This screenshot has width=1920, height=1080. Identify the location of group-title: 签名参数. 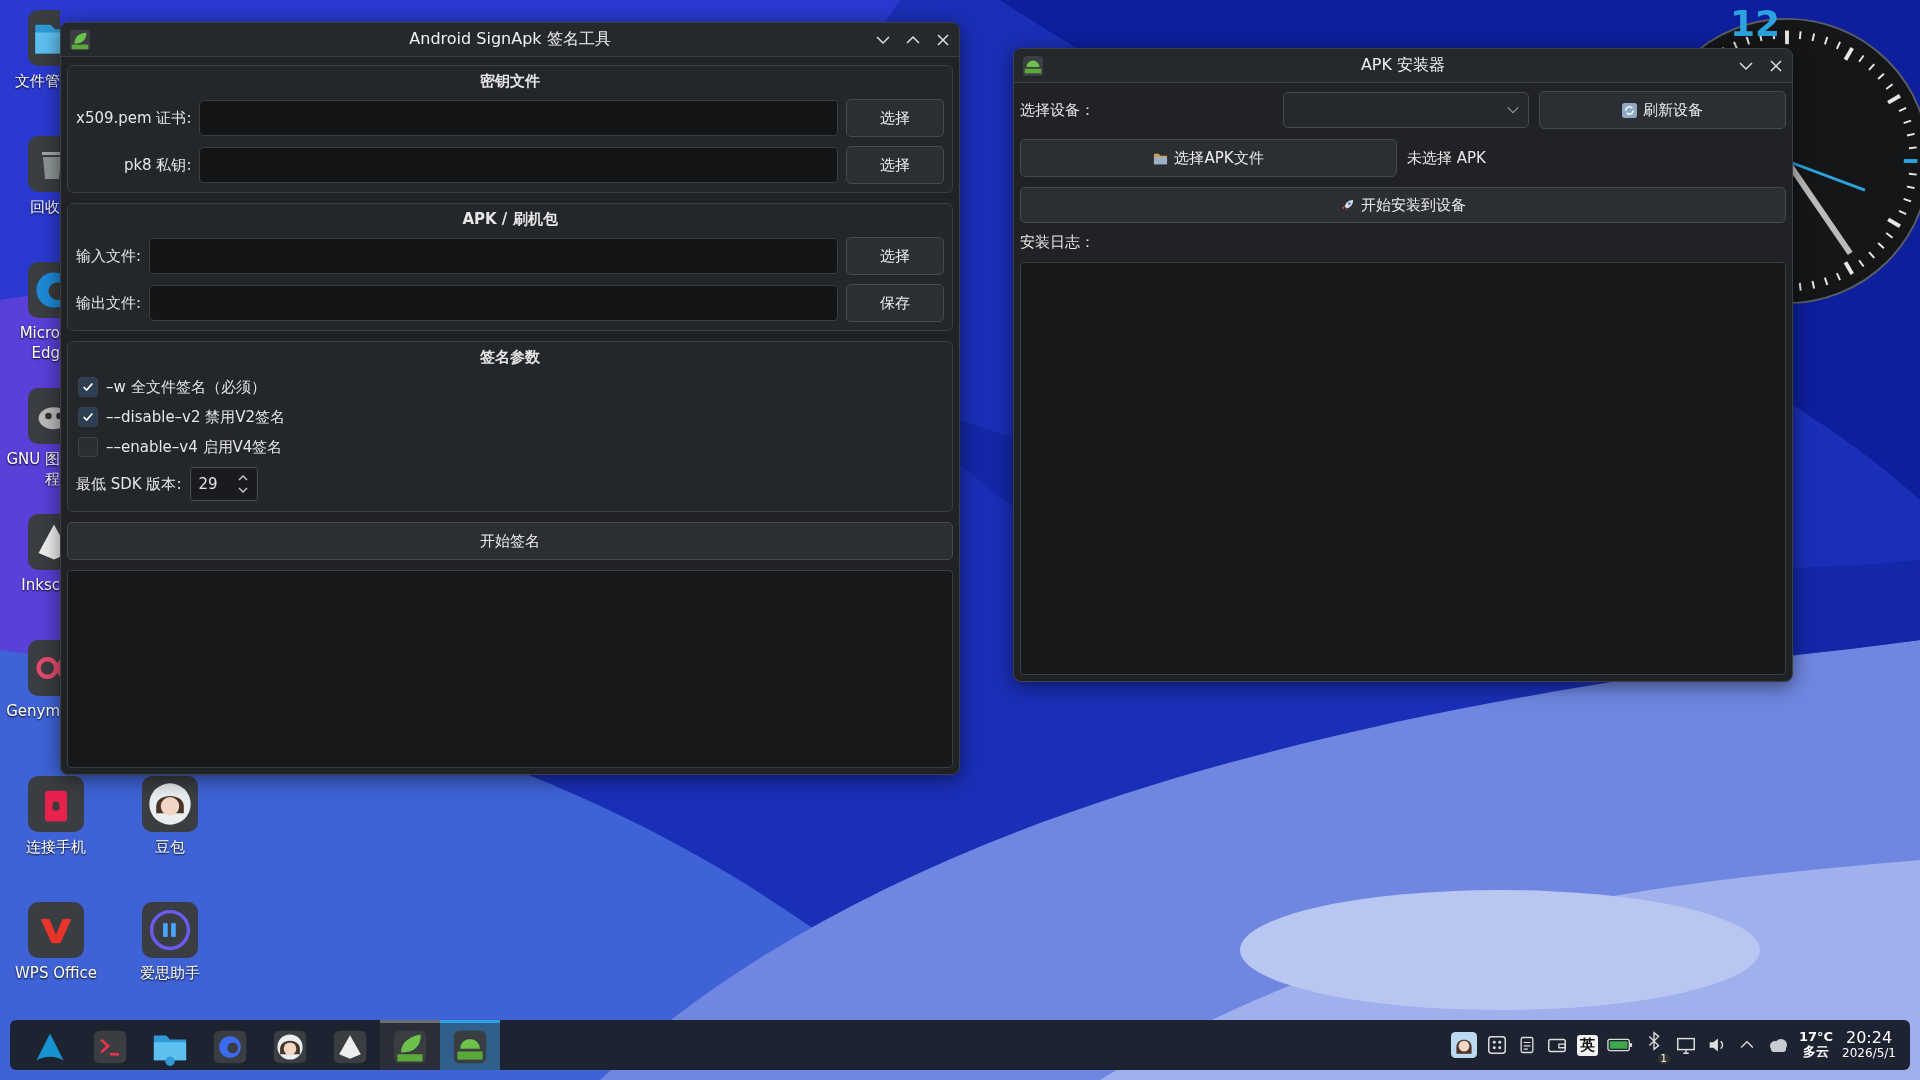
(510, 357).